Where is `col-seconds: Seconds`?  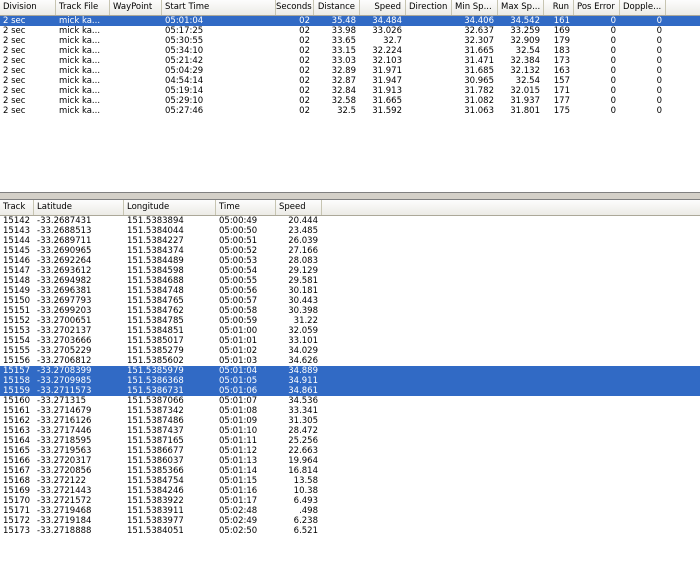
col-seconds: Seconds is located at coordinates (295, 7).